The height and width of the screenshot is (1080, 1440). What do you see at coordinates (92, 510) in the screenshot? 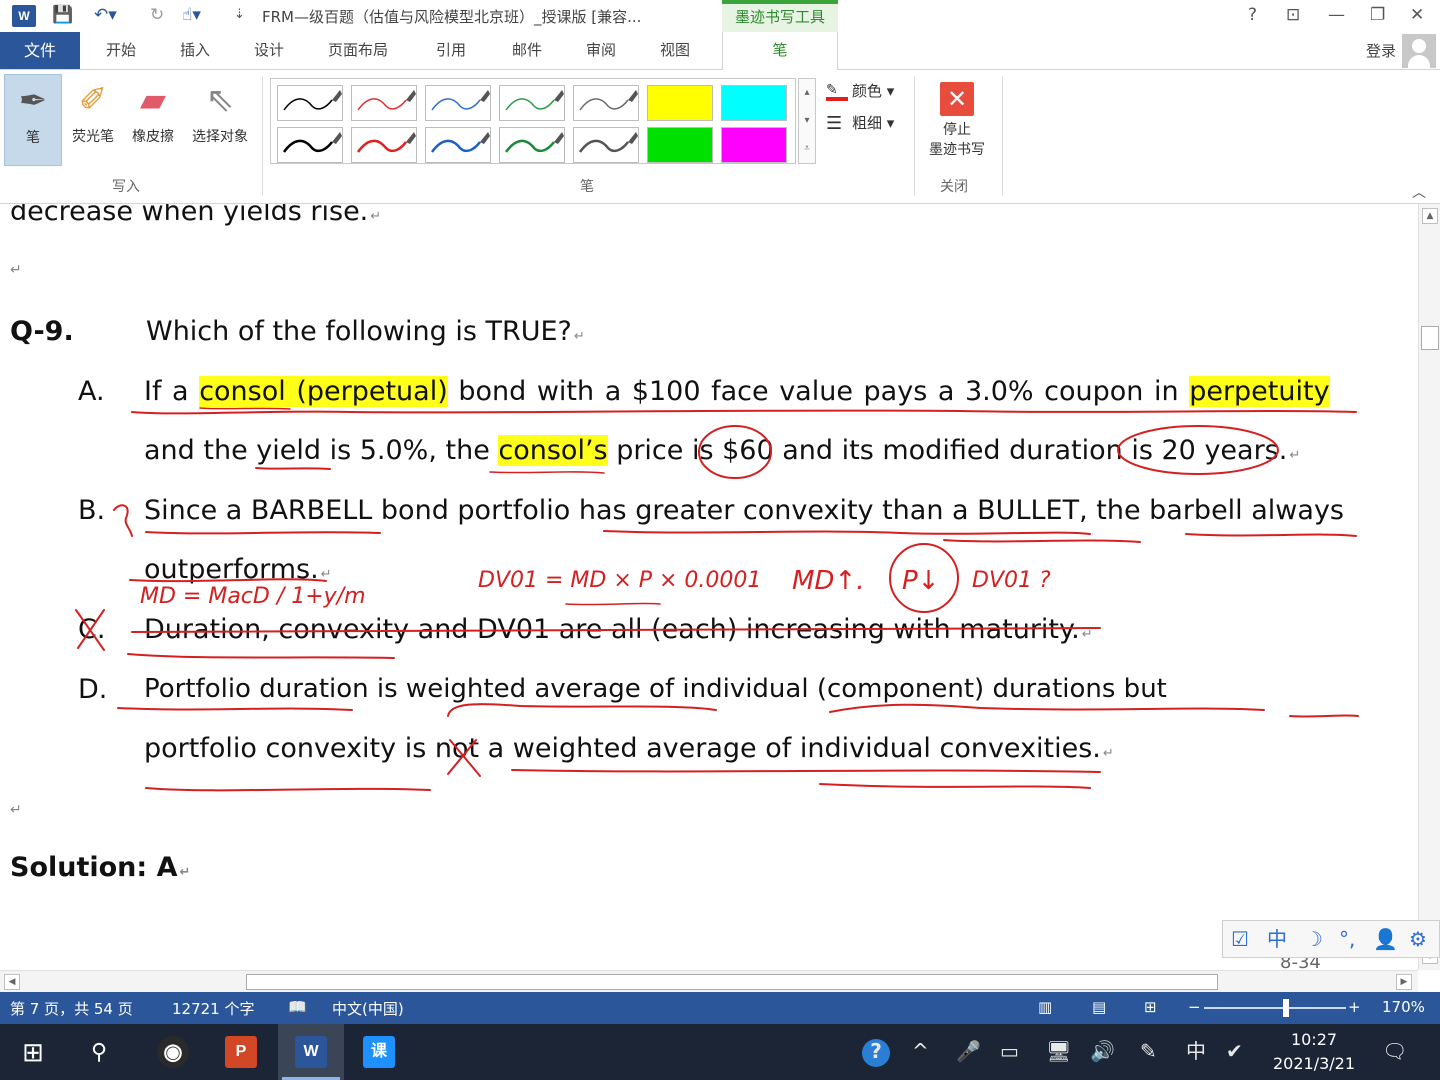
I see `option-b-label: B.` at bounding box center [92, 510].